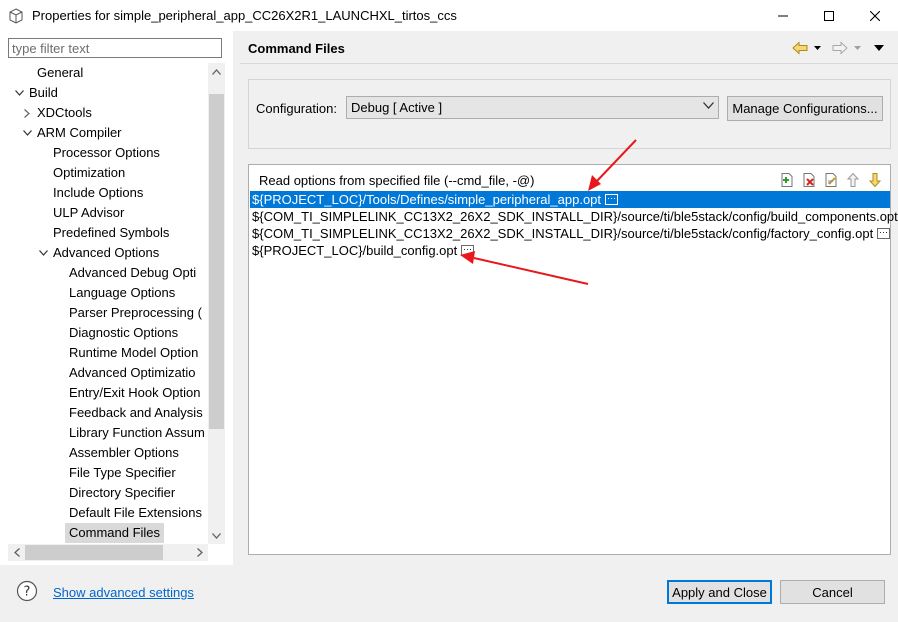  I want to click on help-icon: ?, so click(27, 591).